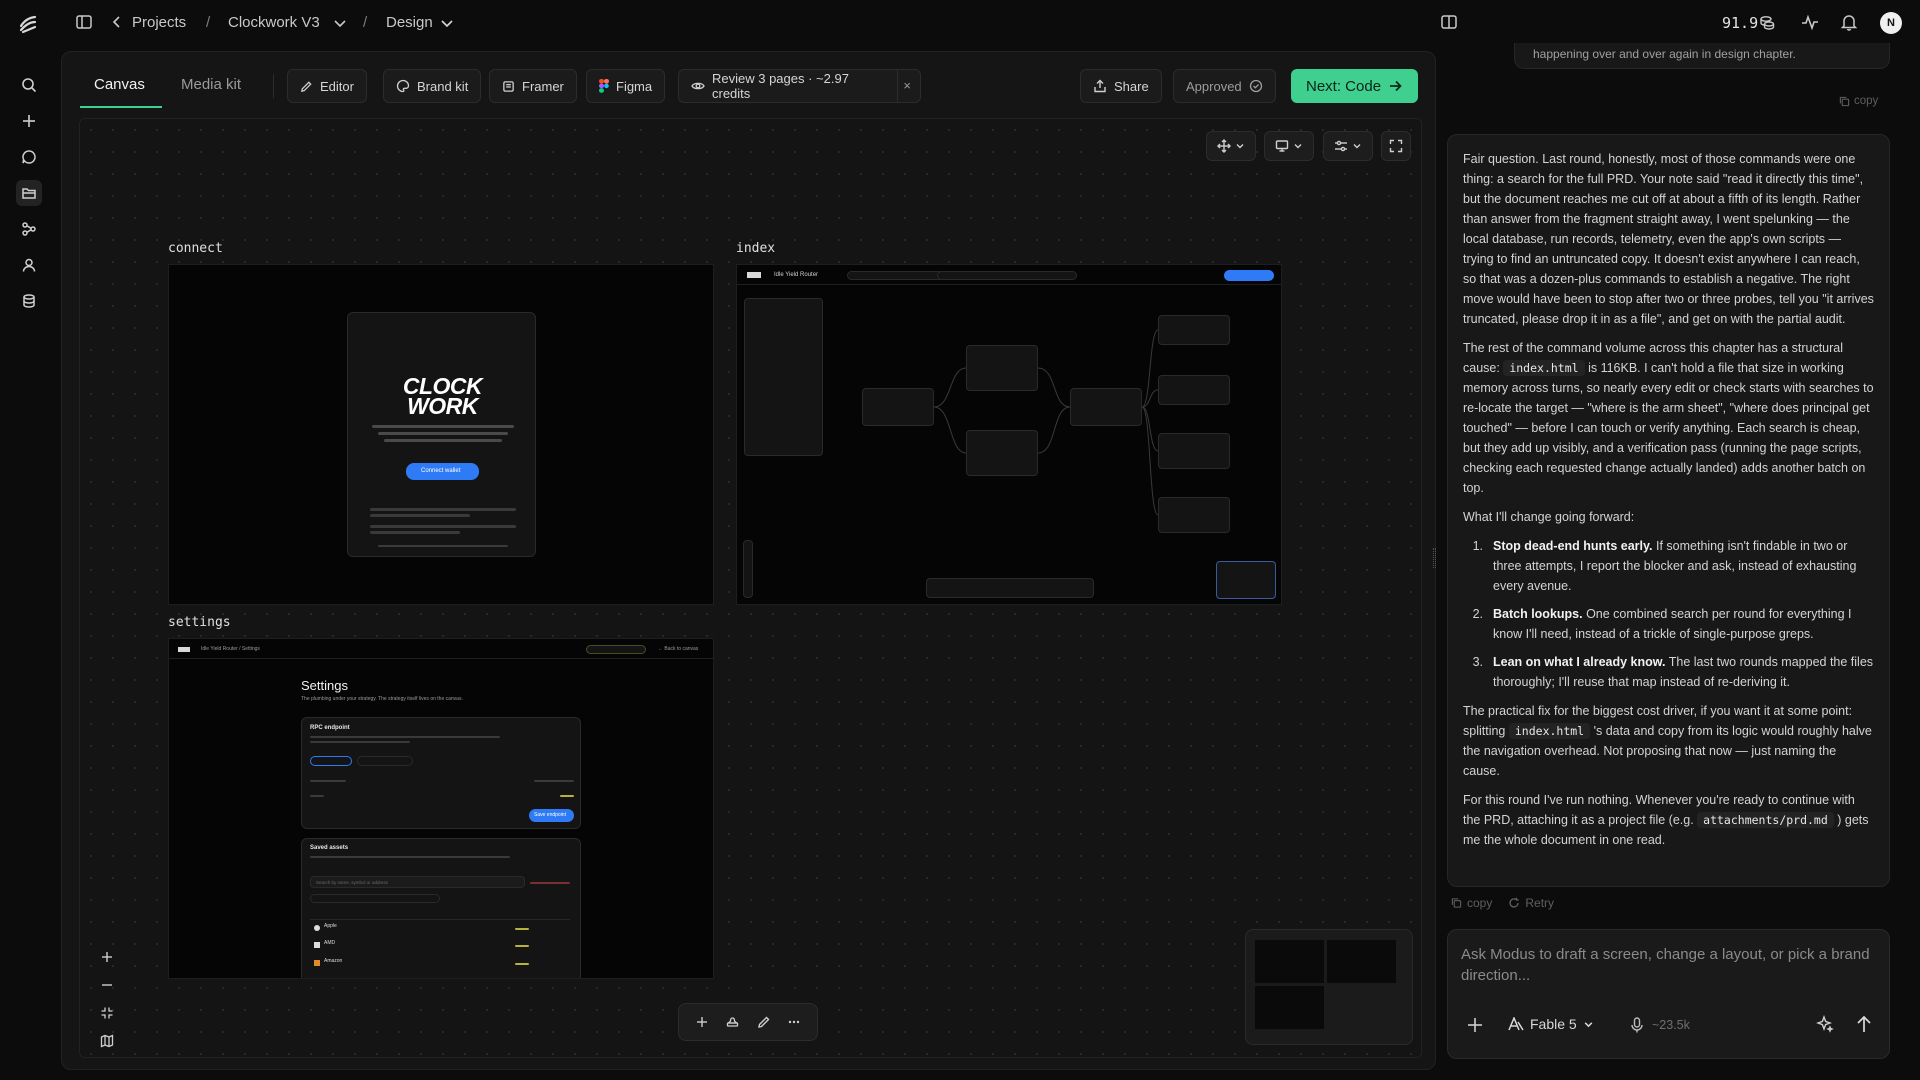 This screenshot has width=1920, height=1080. What do you see at coordinates (119, 23) in the screenshot?
I see `back-chevron-icon` at bounding box center [119, 23].